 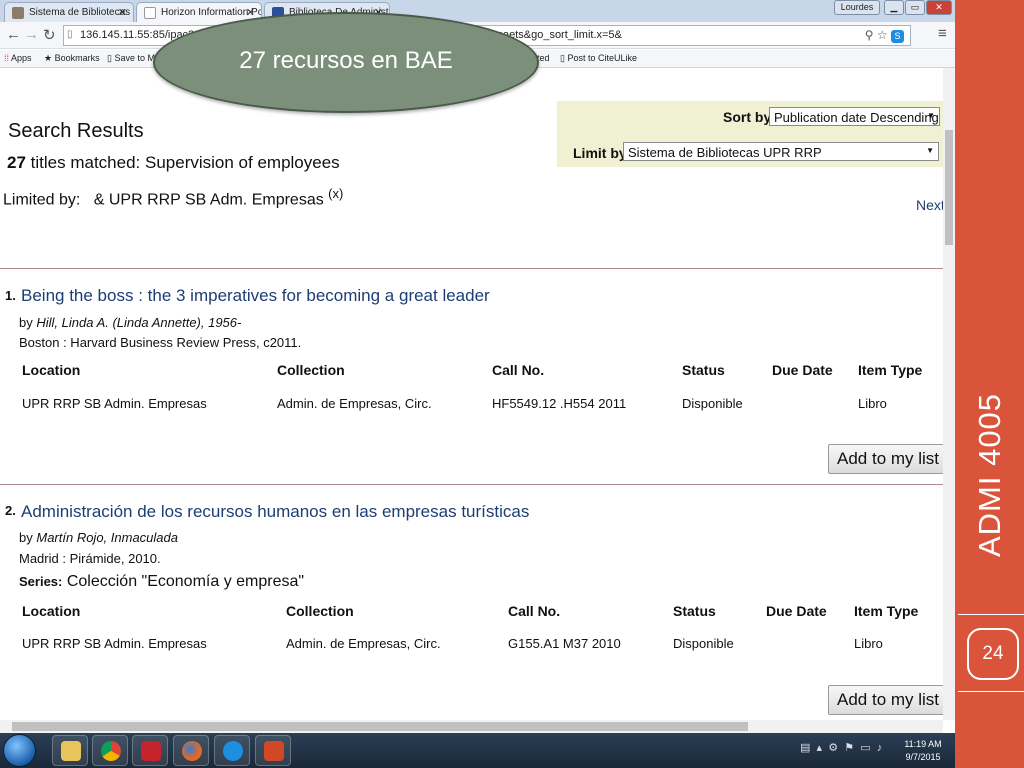 I want to click on minimize-button: ▁, so click(x=894, y=7).